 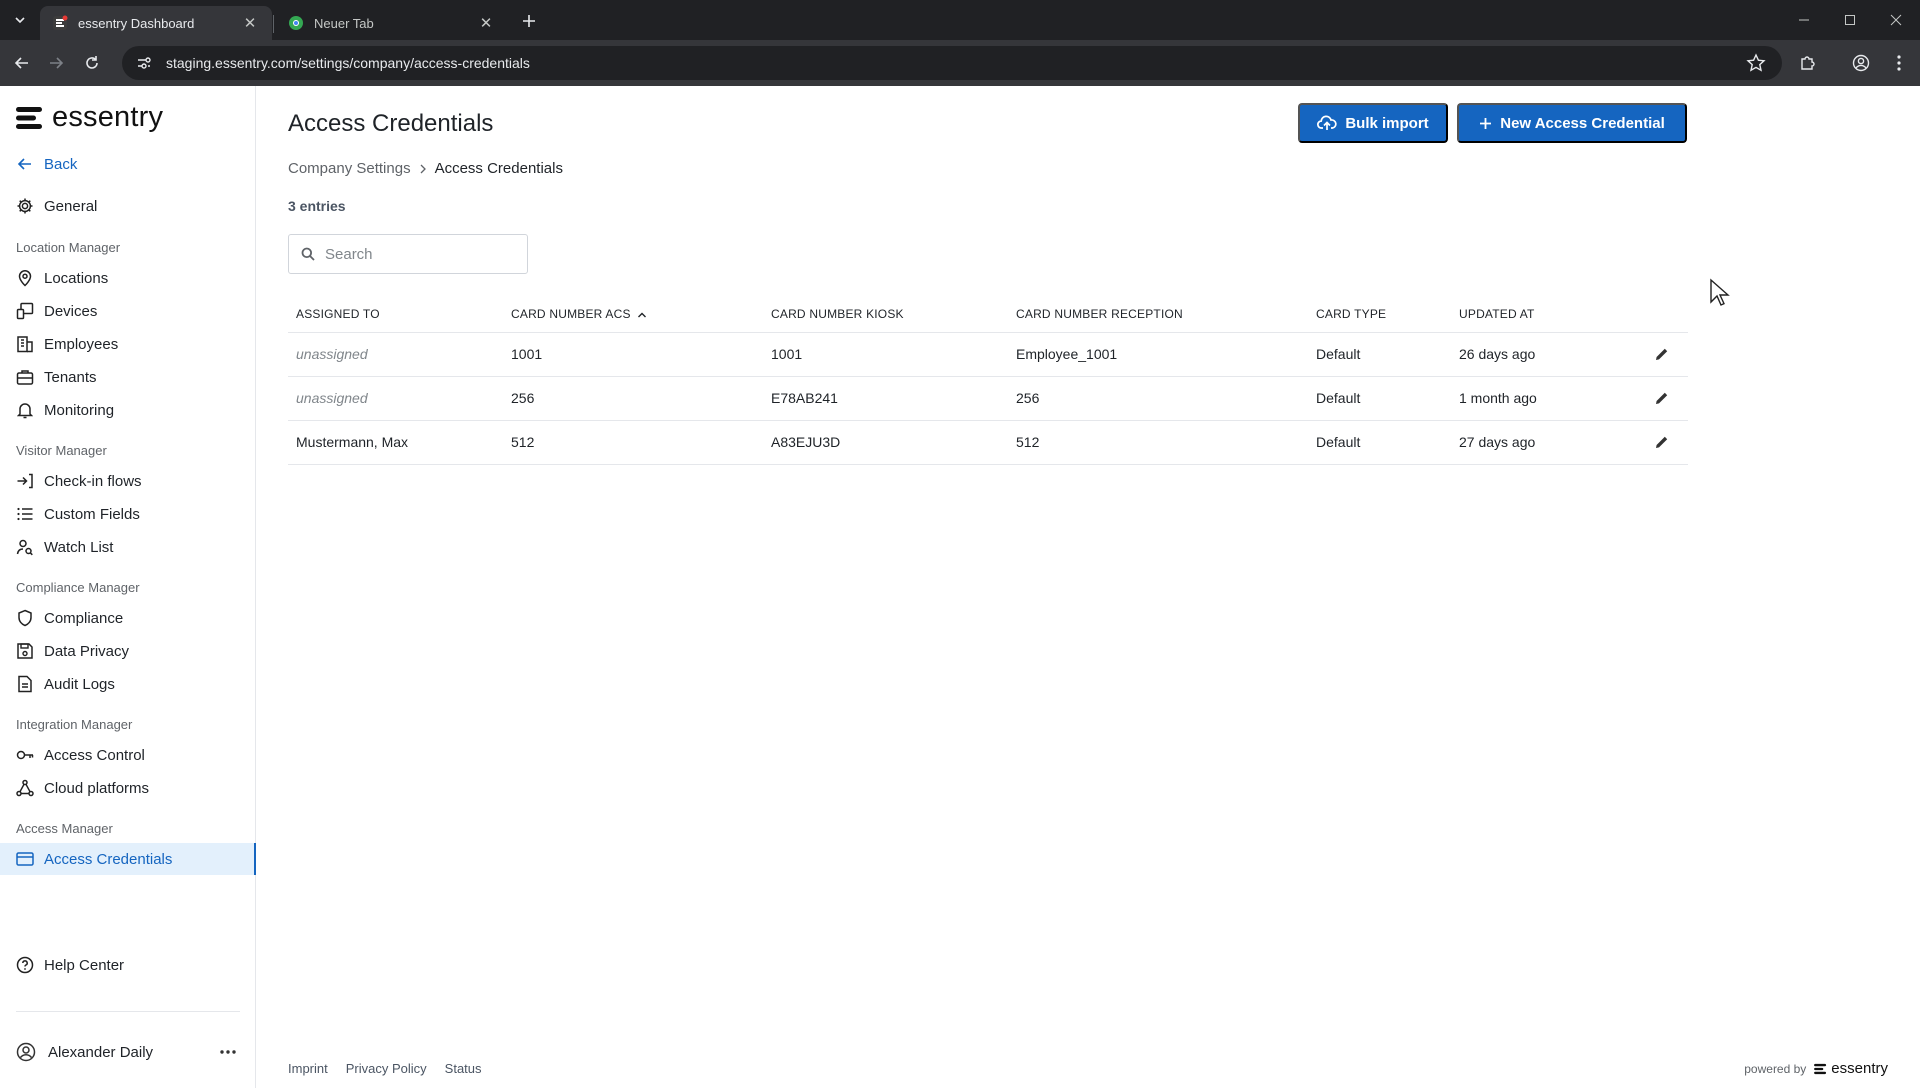 I want to click on arrow-right-icon, so click(x=57, y=63).